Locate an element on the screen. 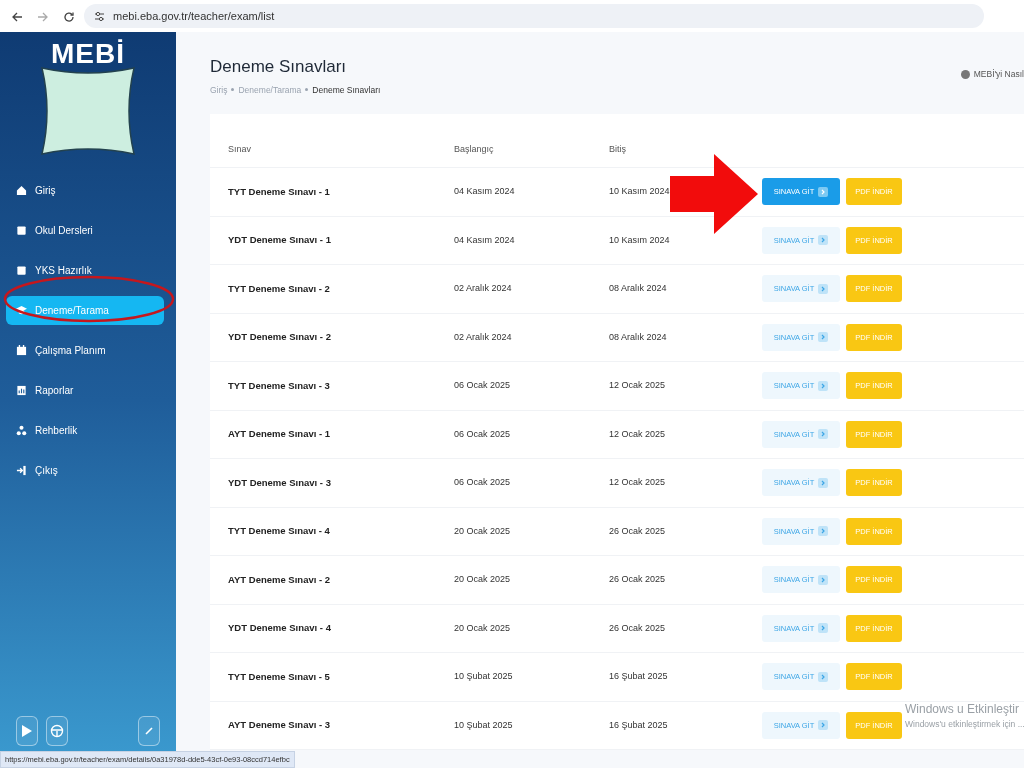  steering-wheel-icon is located at coordinates (57, 731).